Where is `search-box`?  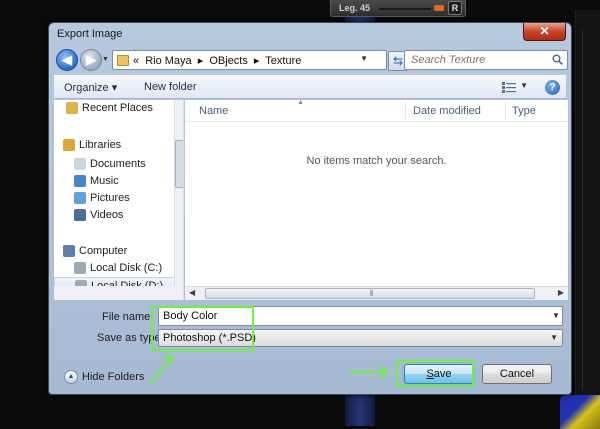 search-box is located at coordinates (486, 60).